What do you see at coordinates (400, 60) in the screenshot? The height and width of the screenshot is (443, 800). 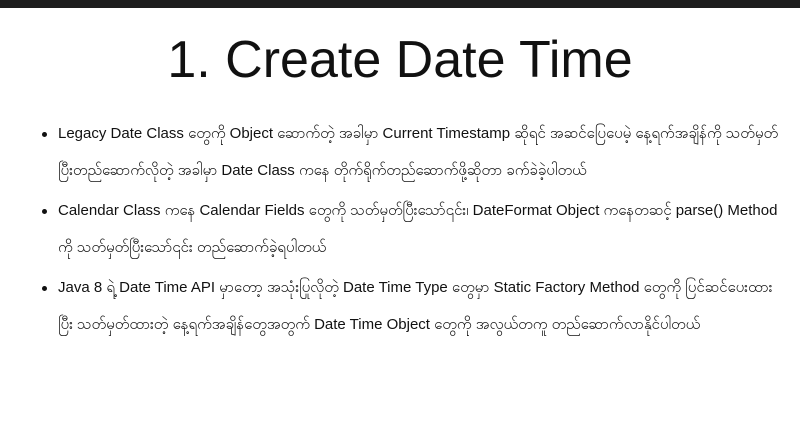 I see `slide-title: 1. Create Date Time` at bounding box center [400, 60].